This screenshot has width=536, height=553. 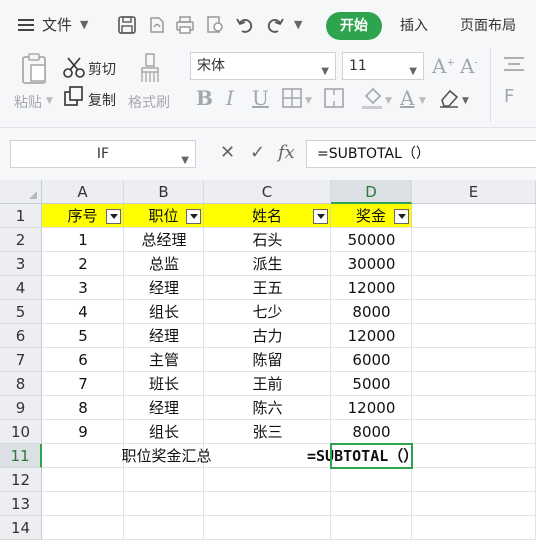 What do you see at coordinates (421, 154) in the screenshot?
I see `formula-input: =SUBTOTAL（）` at bounding box center [421, 154].